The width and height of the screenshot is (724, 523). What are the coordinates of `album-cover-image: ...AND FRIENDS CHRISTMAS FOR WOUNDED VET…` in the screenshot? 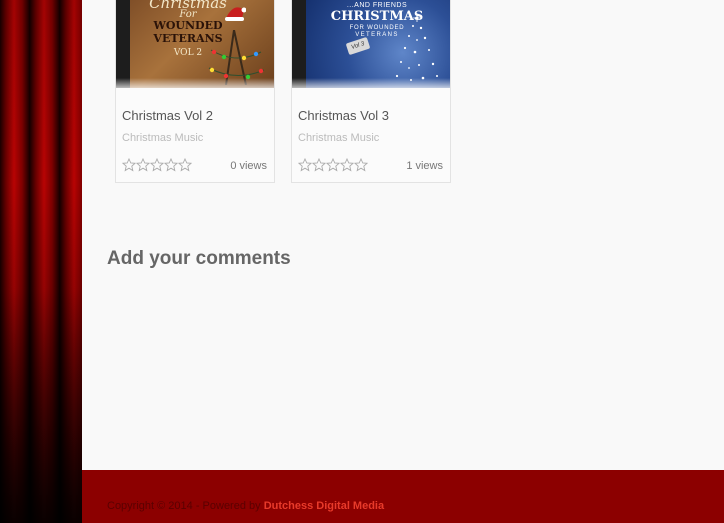 It's located at (371, 44).